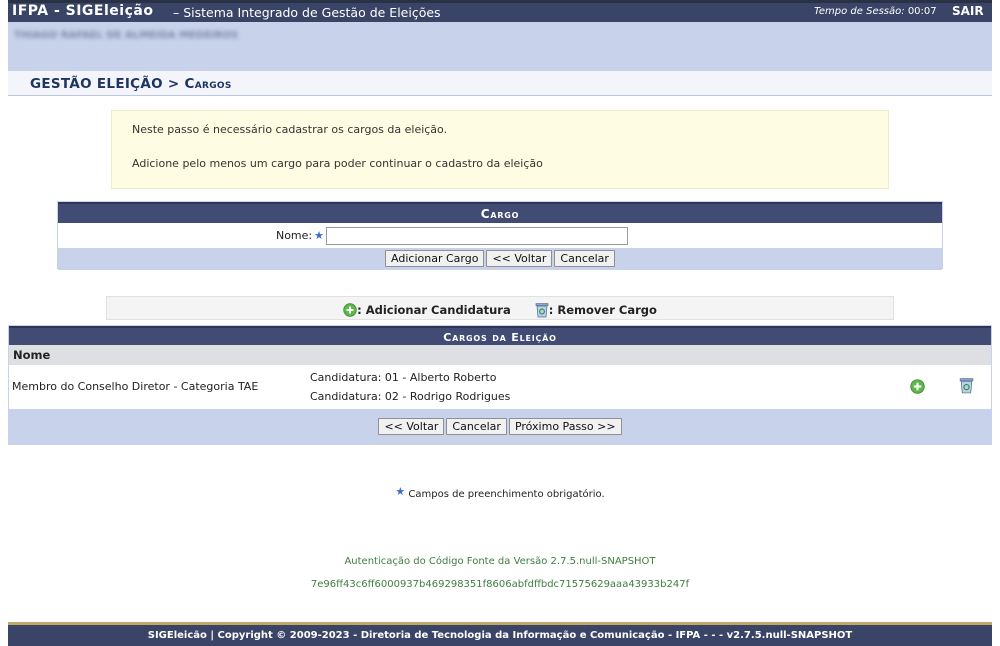  I want to click on required-note-text: Campos de preenchimento obrigatório., so click(506, 494).